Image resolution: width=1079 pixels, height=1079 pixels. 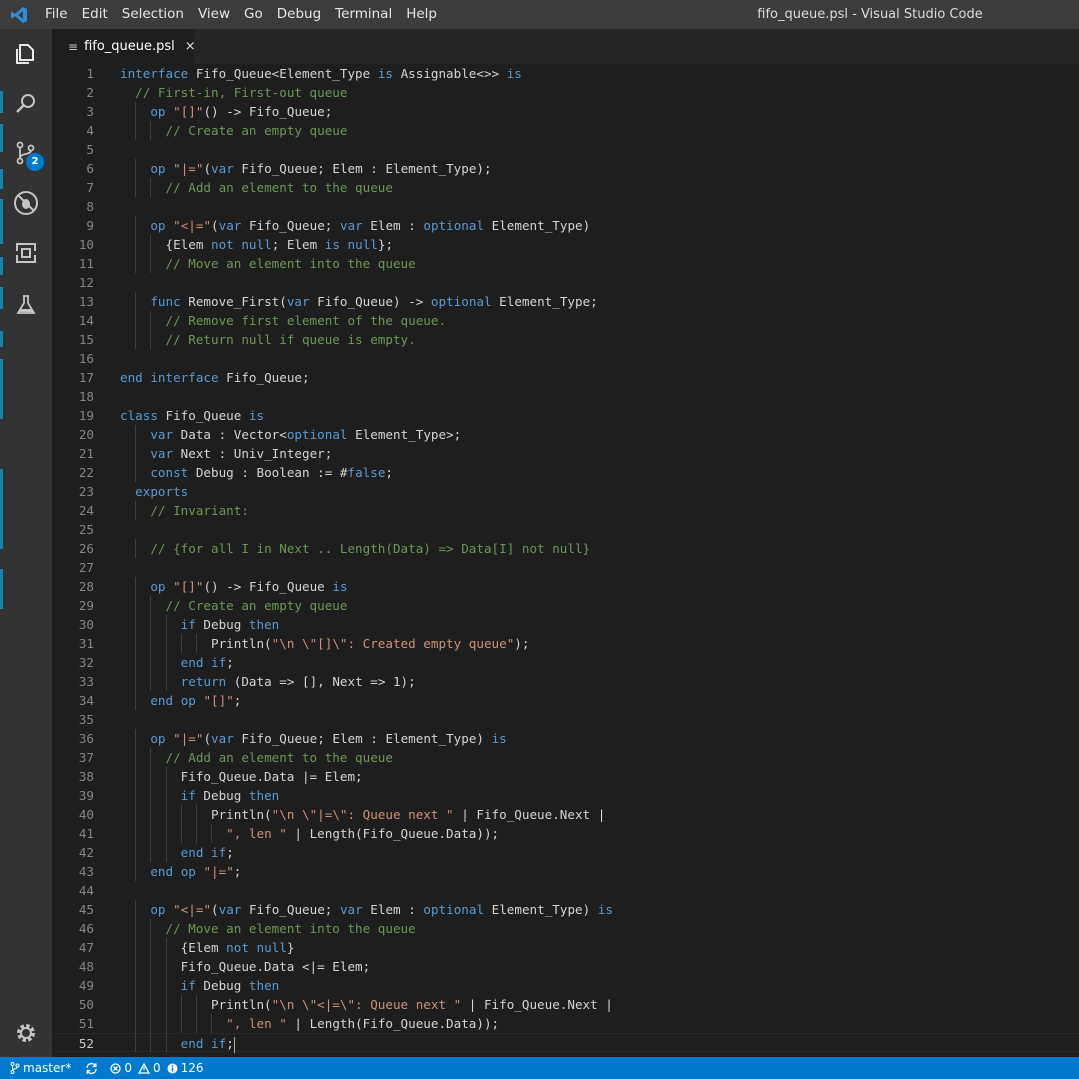 What do you see at coordinates (565, 871) in the screenshot?
I see `code-line: 43 end op "|=";` at bounding box center [565, 871].